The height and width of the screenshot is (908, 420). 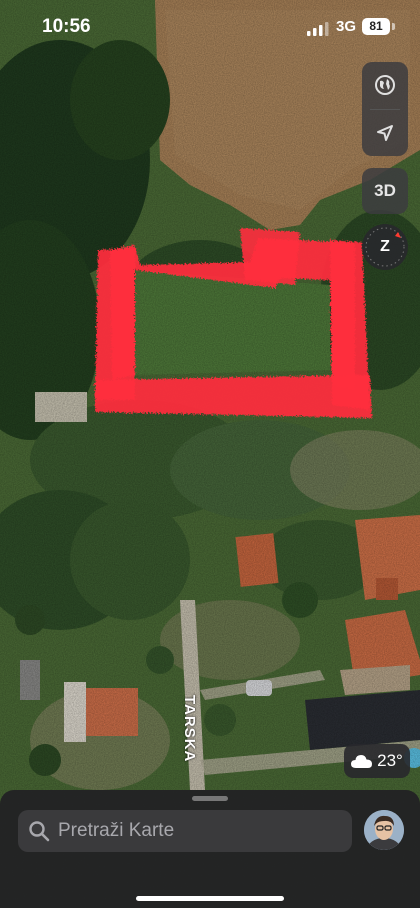 I want to click on home-indicator, so click(x=210, y=898).